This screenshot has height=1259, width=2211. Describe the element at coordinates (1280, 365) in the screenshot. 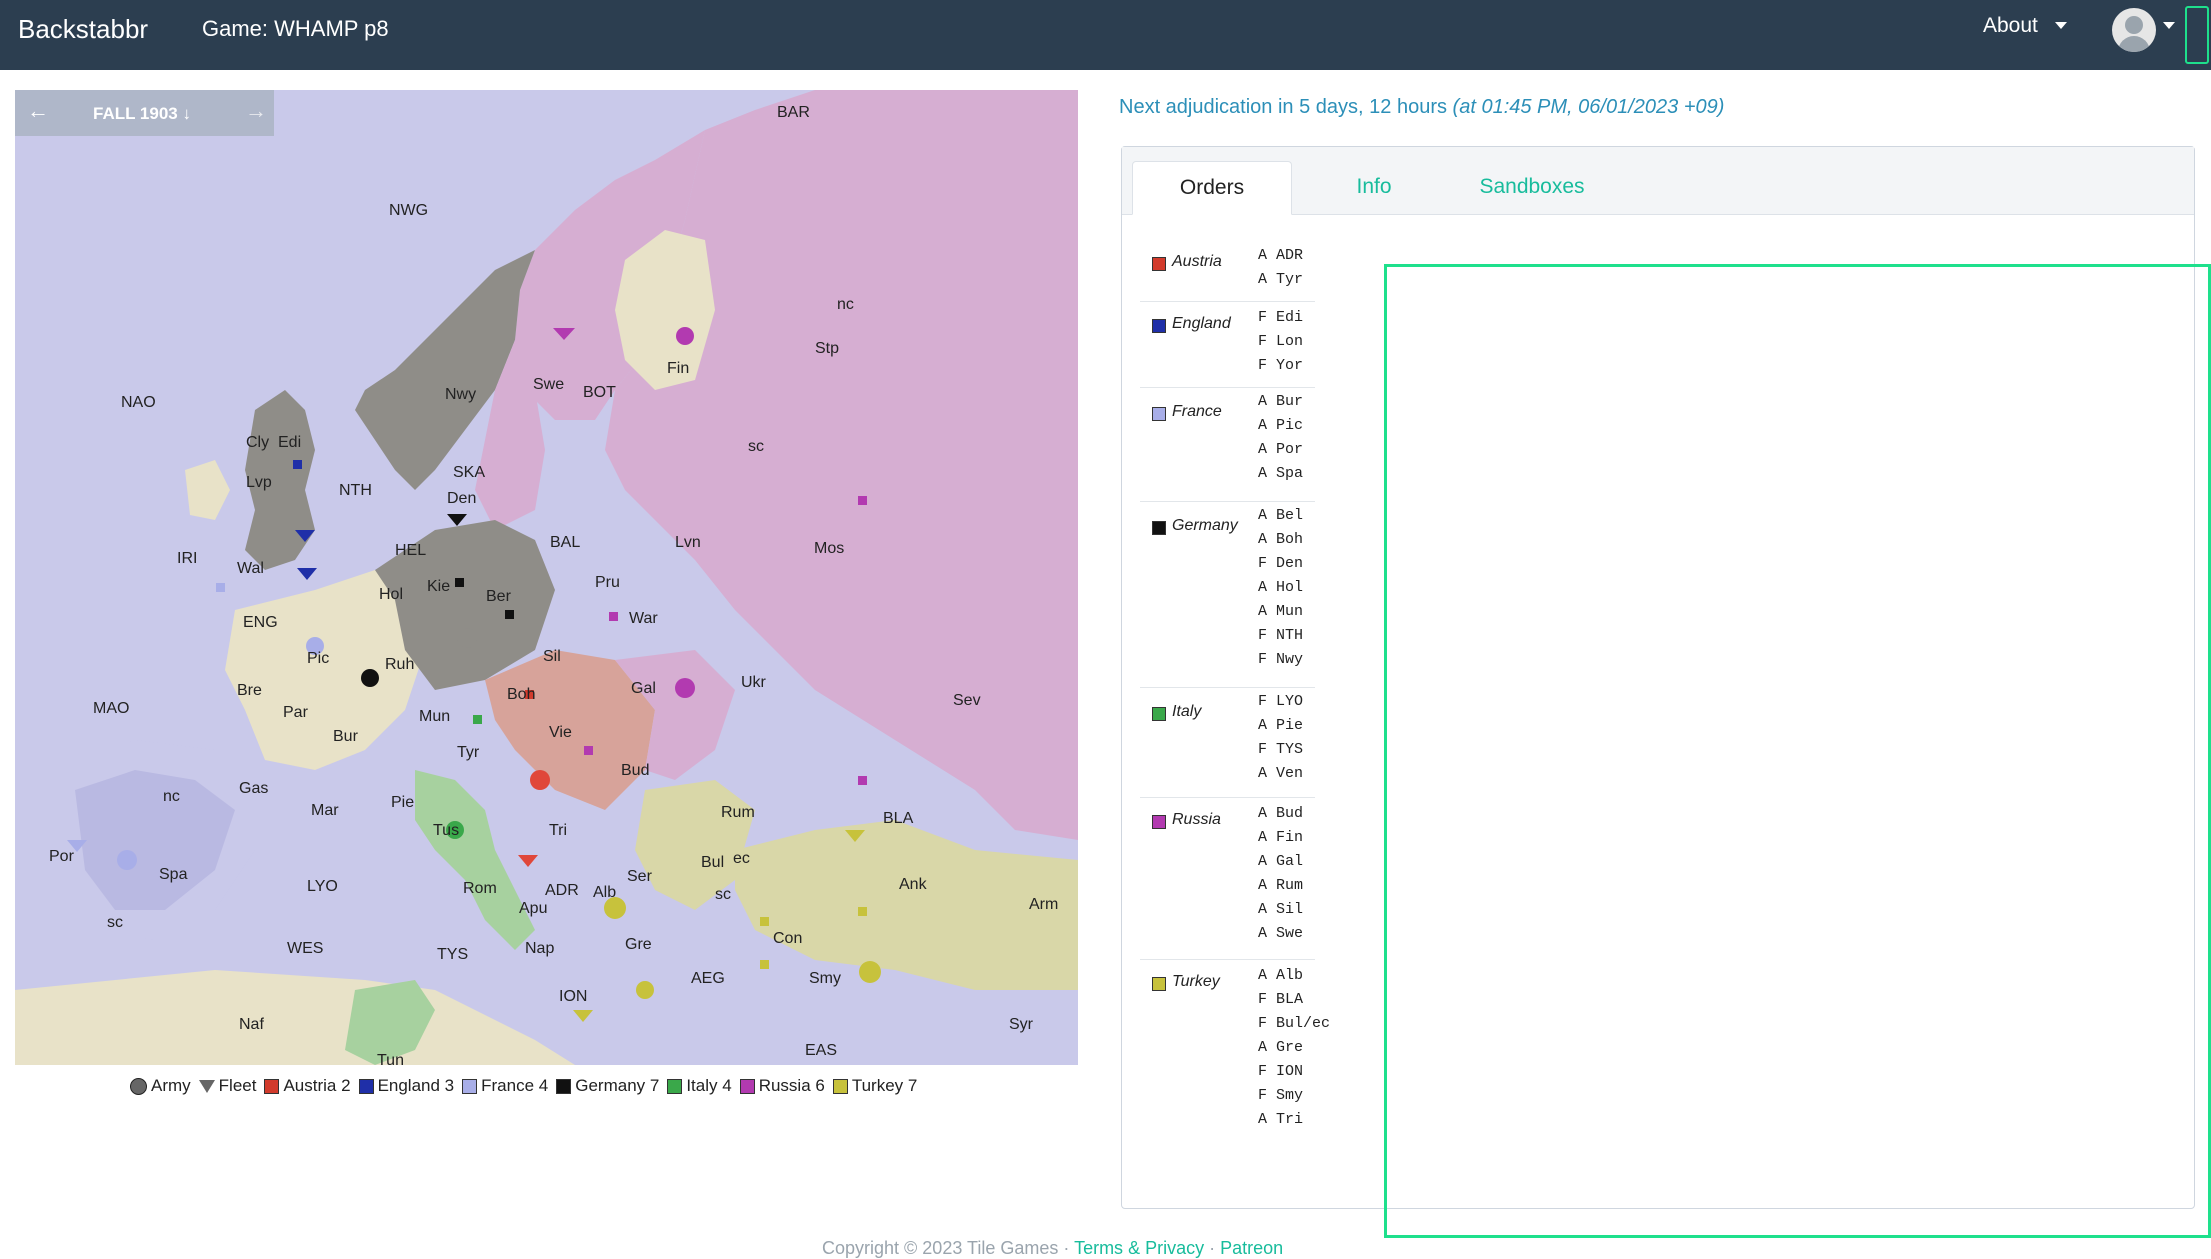

I see `order-item: F Yor` at that location.